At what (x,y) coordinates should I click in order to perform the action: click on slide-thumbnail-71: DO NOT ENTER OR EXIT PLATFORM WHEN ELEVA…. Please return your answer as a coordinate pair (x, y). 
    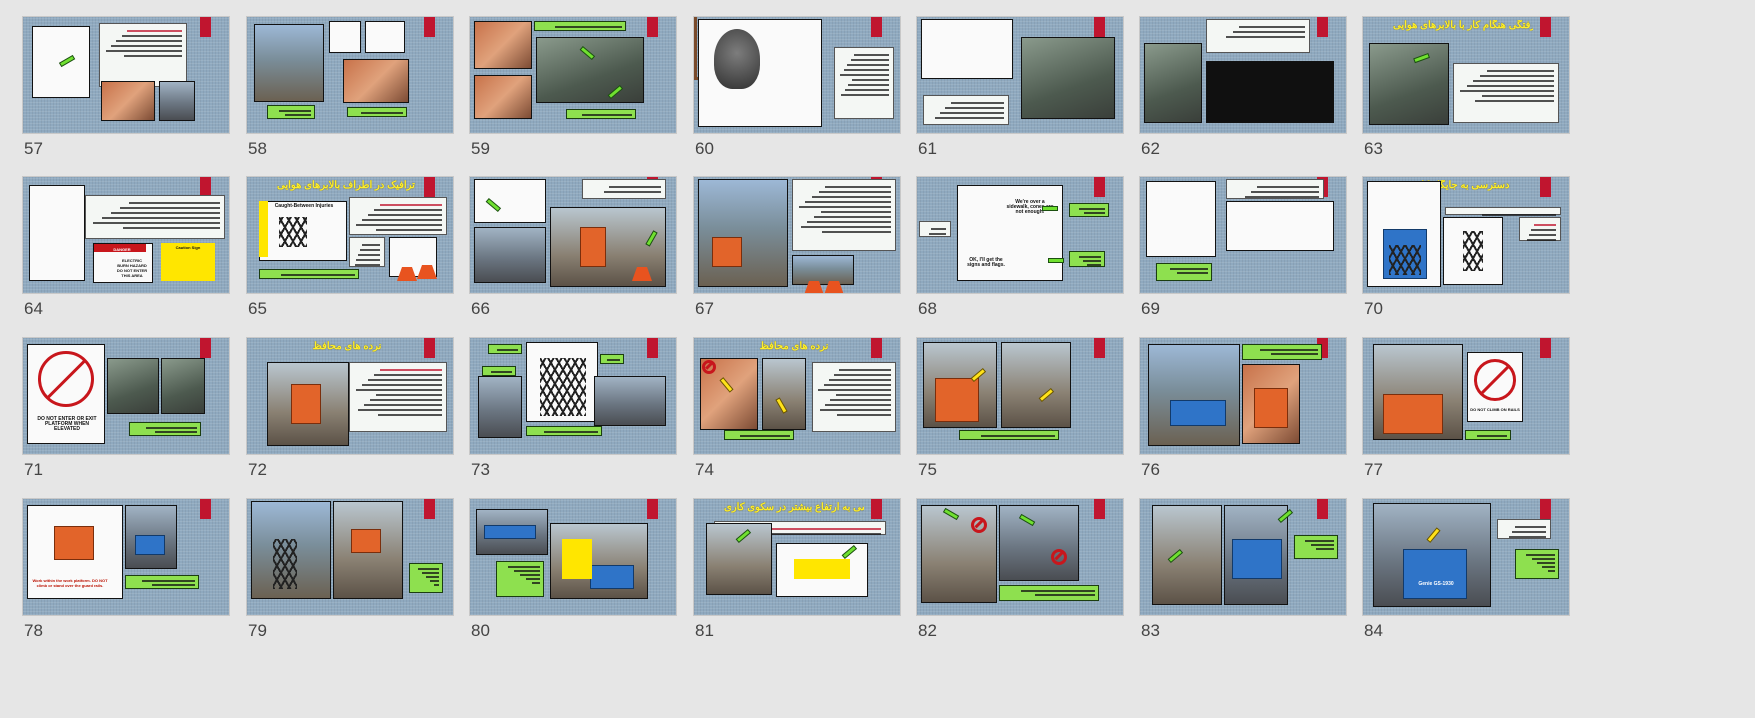
    Looking at the image, I should click on (126, 408).